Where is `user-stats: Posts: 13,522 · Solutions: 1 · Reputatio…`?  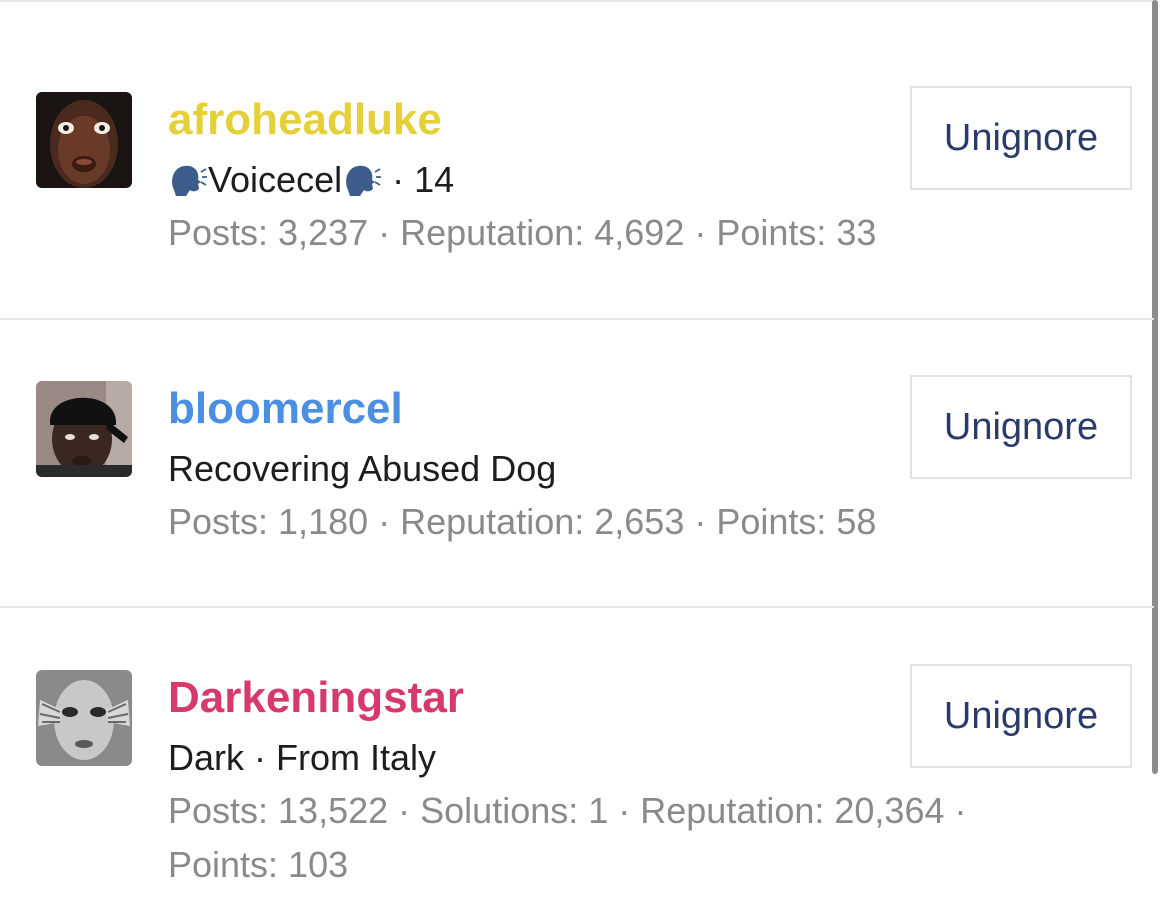 user-stats: Posts: 13,522 · Solutions: 1 · Reputatio… is located at coordinates (567, 810).